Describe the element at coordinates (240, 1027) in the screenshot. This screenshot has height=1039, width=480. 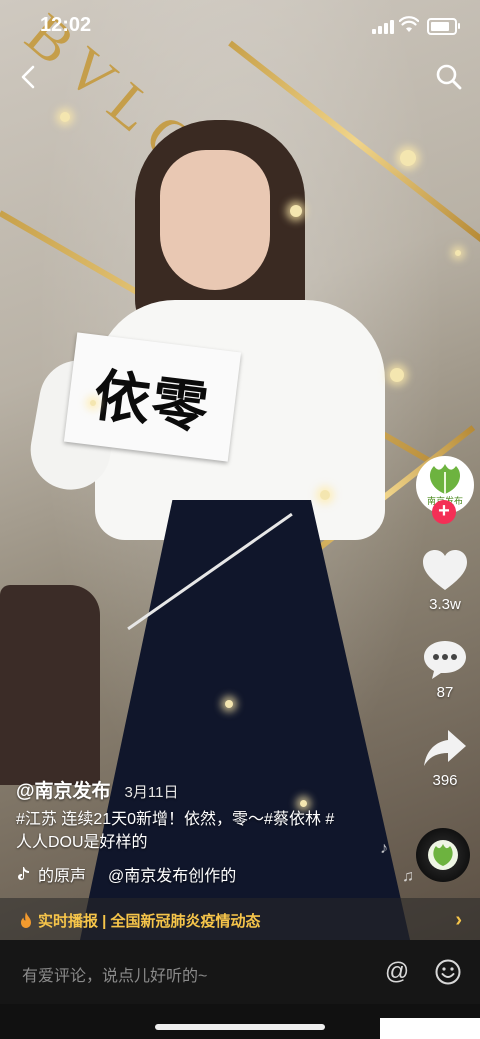
I see `home-indicator` at that location.